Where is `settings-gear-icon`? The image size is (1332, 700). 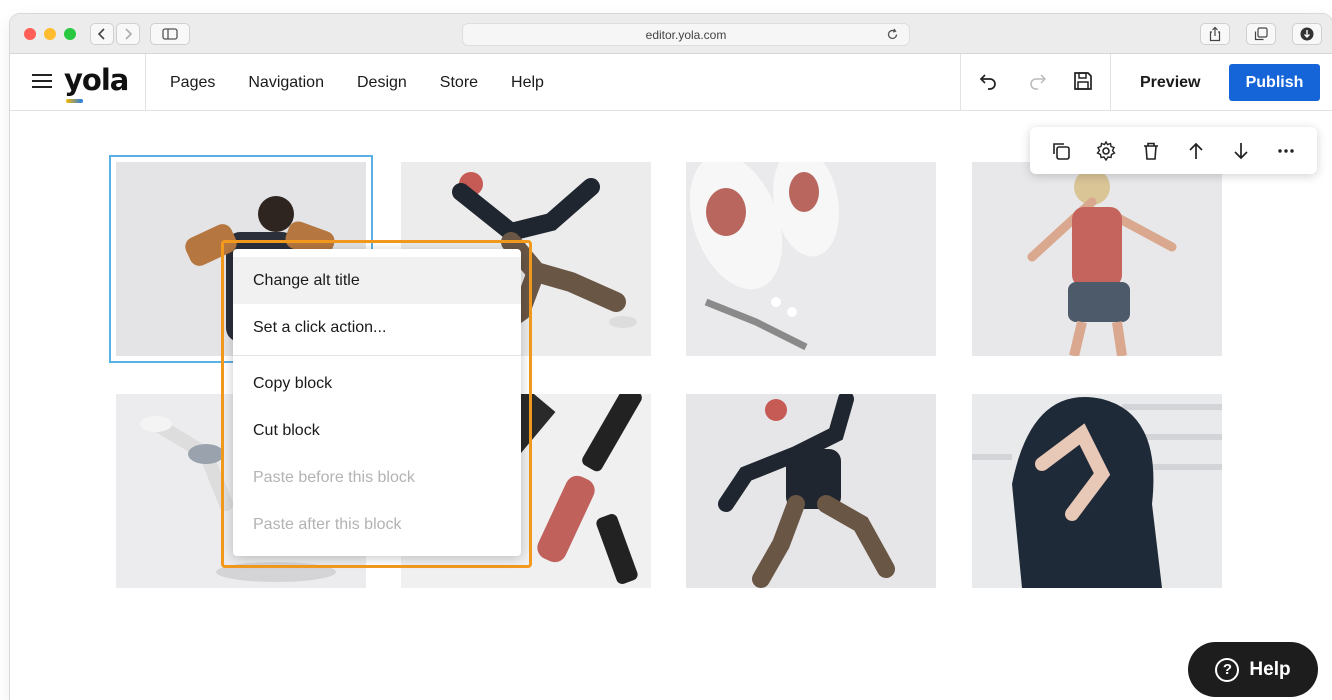 settings-gear-icon is located at coordinates (1106, 151).